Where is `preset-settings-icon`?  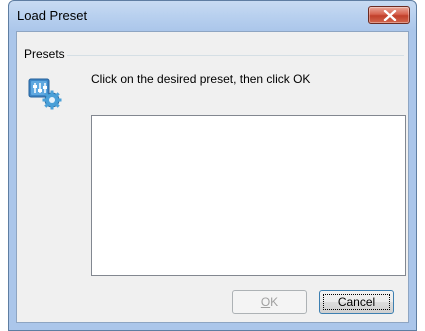
preset-settings-icon is located at coordinates (45, 94).